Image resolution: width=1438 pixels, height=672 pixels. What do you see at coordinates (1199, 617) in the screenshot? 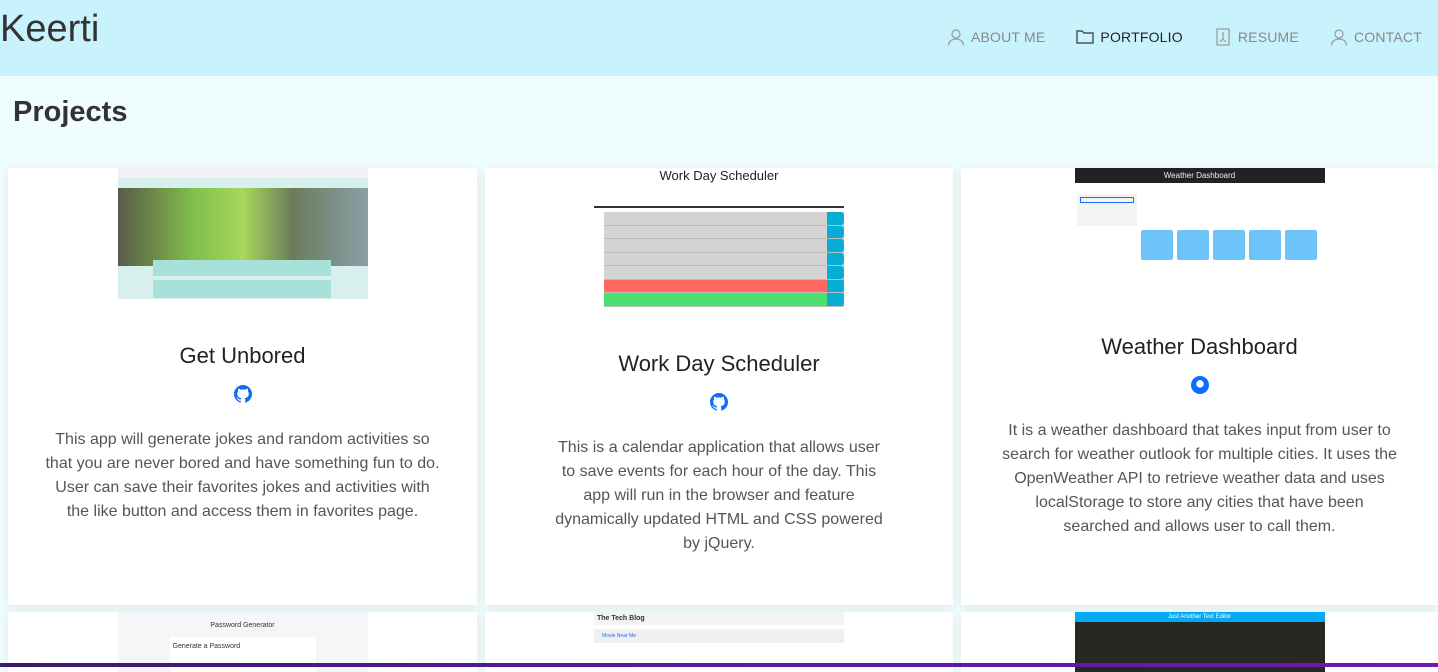
I see `thumb-title: Just Another Text Editor` at bounding box center [1199, 617].